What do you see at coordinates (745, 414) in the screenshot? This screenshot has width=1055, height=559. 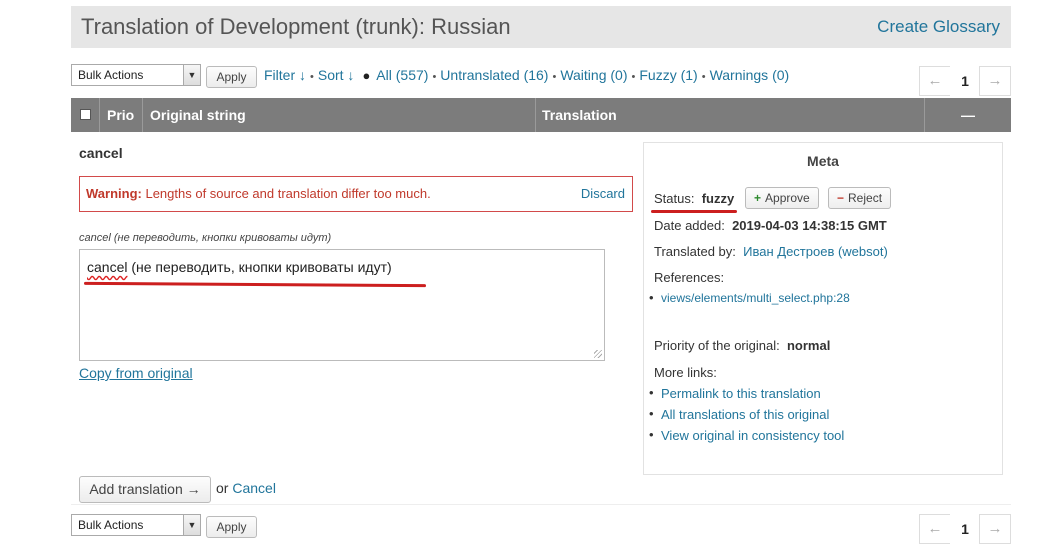 I see `all-translations-link: All translations of this original` at bounding box center [745, 414].